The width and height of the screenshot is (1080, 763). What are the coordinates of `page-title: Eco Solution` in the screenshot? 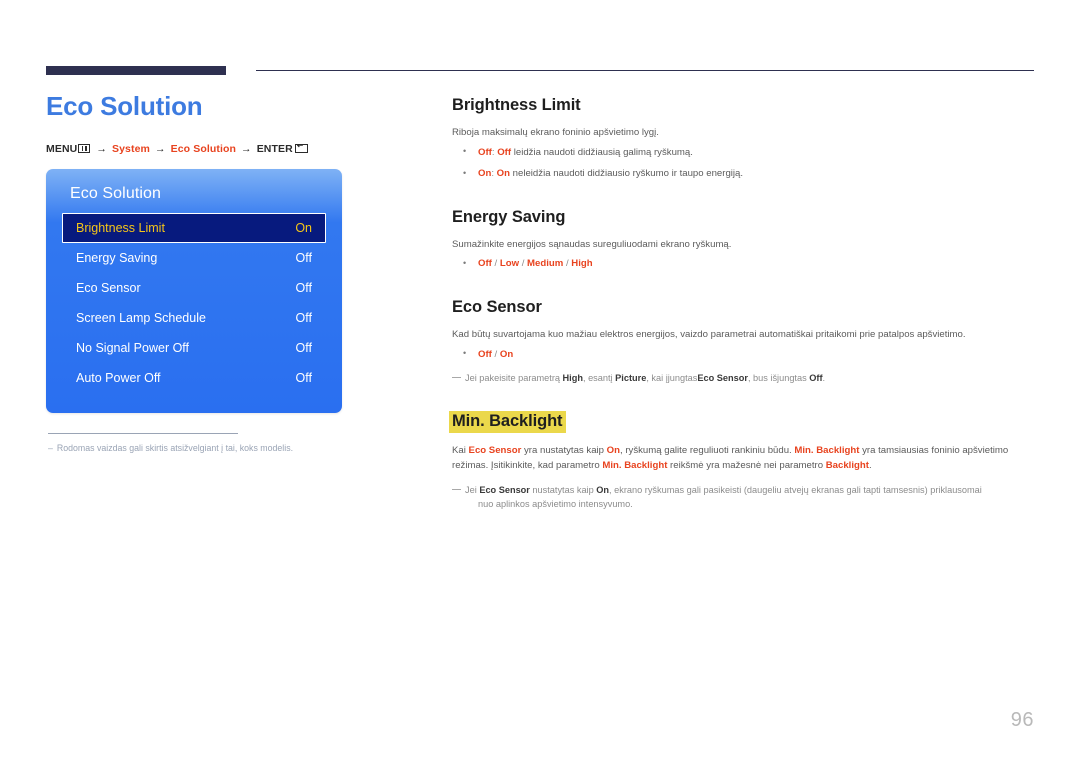 It's located at (124, 106).